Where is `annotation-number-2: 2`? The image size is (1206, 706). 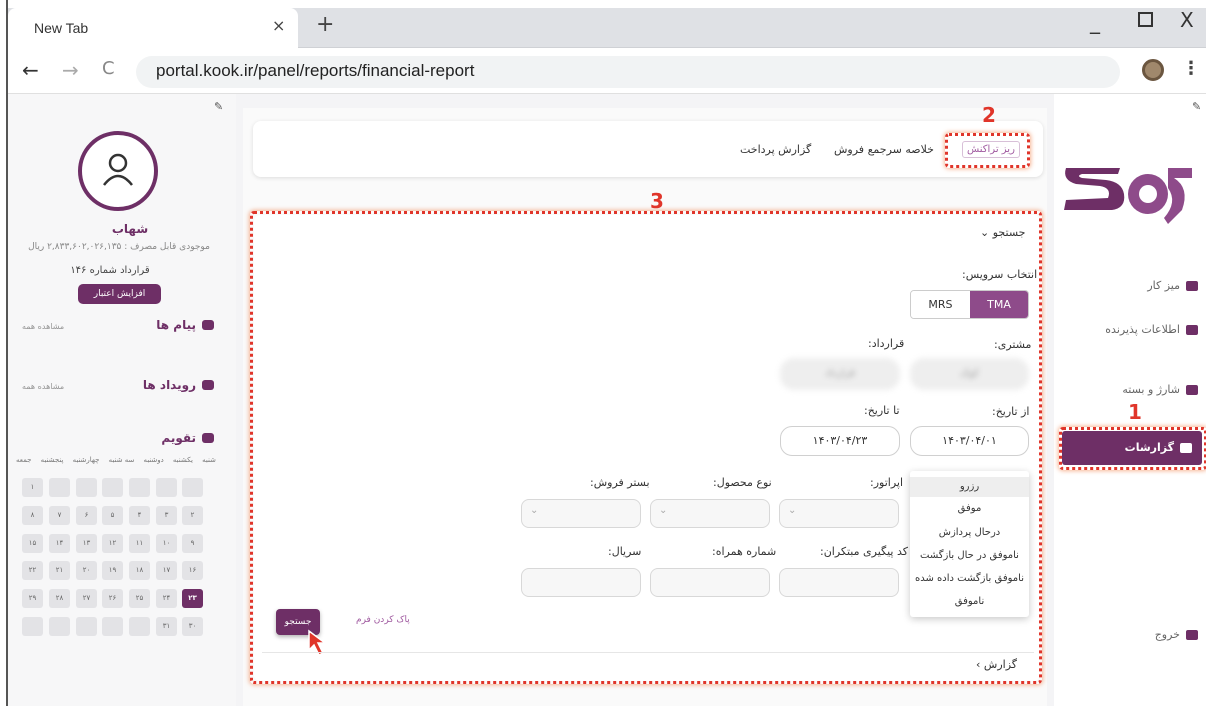
annotation-number-2: 2 is located at coordinates (989, 115).